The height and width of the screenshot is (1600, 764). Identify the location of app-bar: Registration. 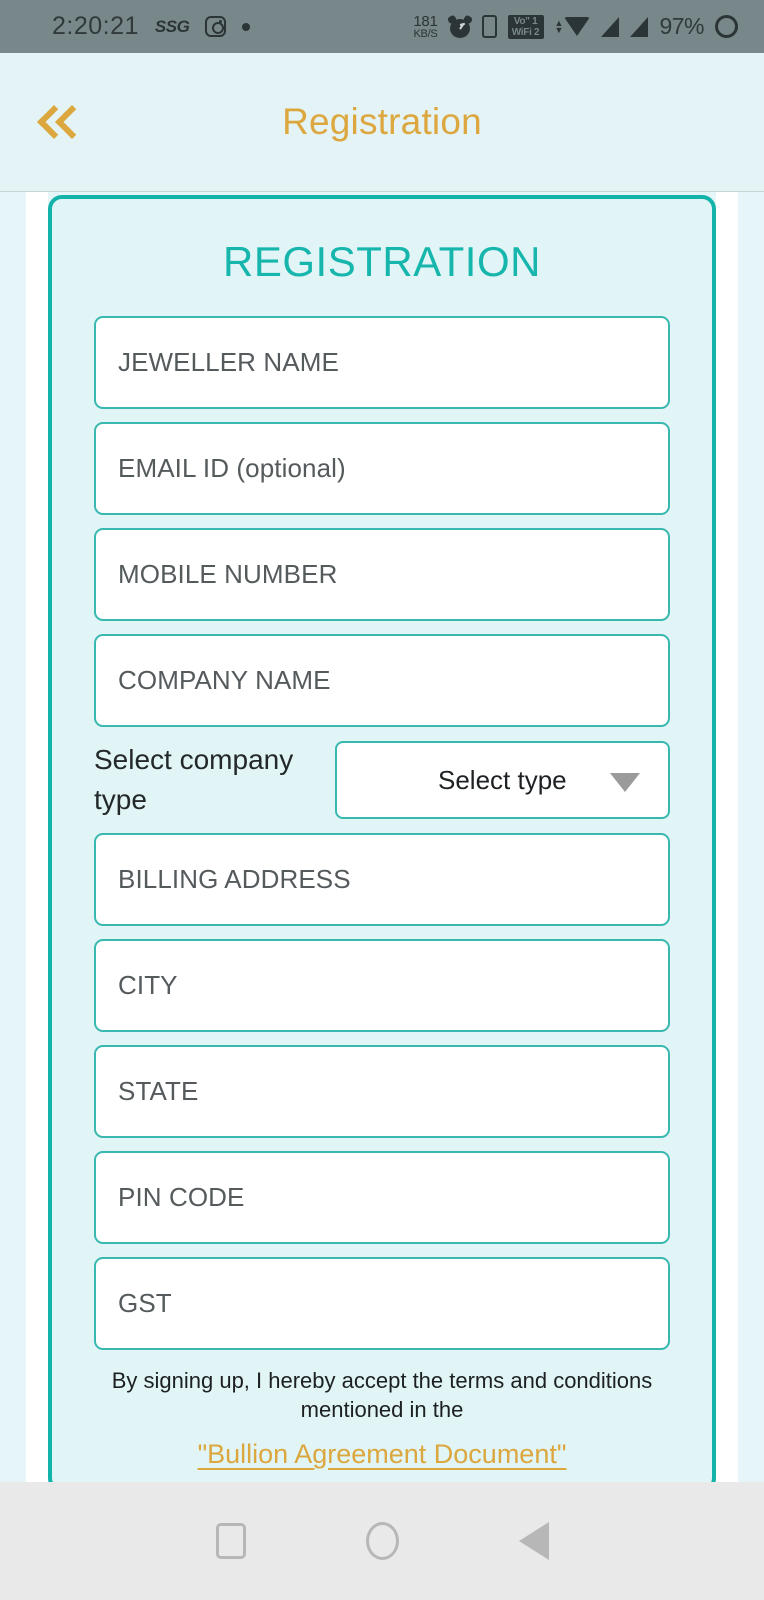
(382, 122).